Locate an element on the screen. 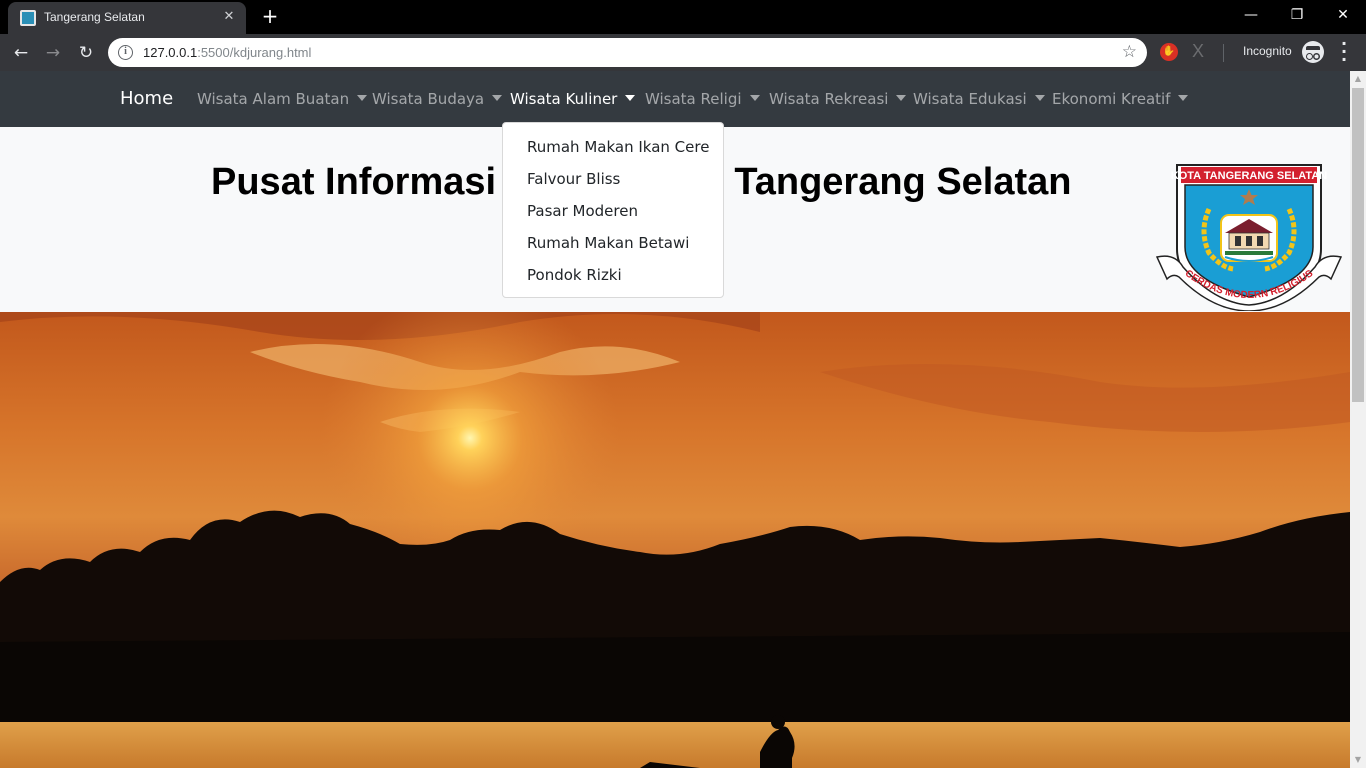 This screenshot has width=1366, height=768. reload-button: ↻ is located at coordinates (86, 53).